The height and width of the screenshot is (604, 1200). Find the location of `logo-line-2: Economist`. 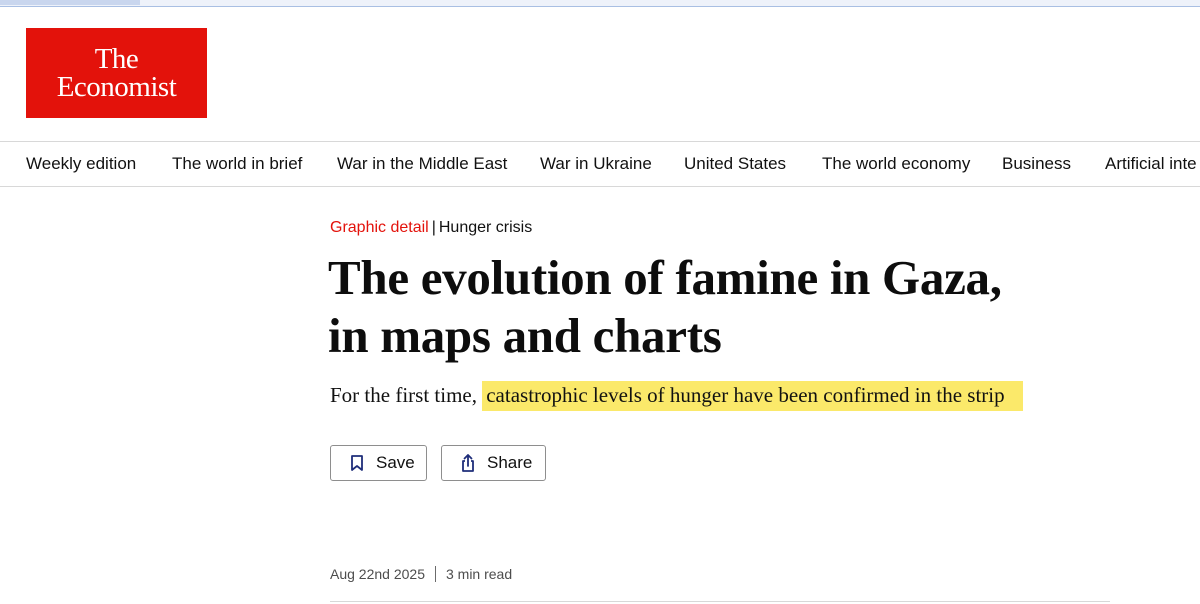

logo-line-2: Economist is located at coordinates (116, 87).